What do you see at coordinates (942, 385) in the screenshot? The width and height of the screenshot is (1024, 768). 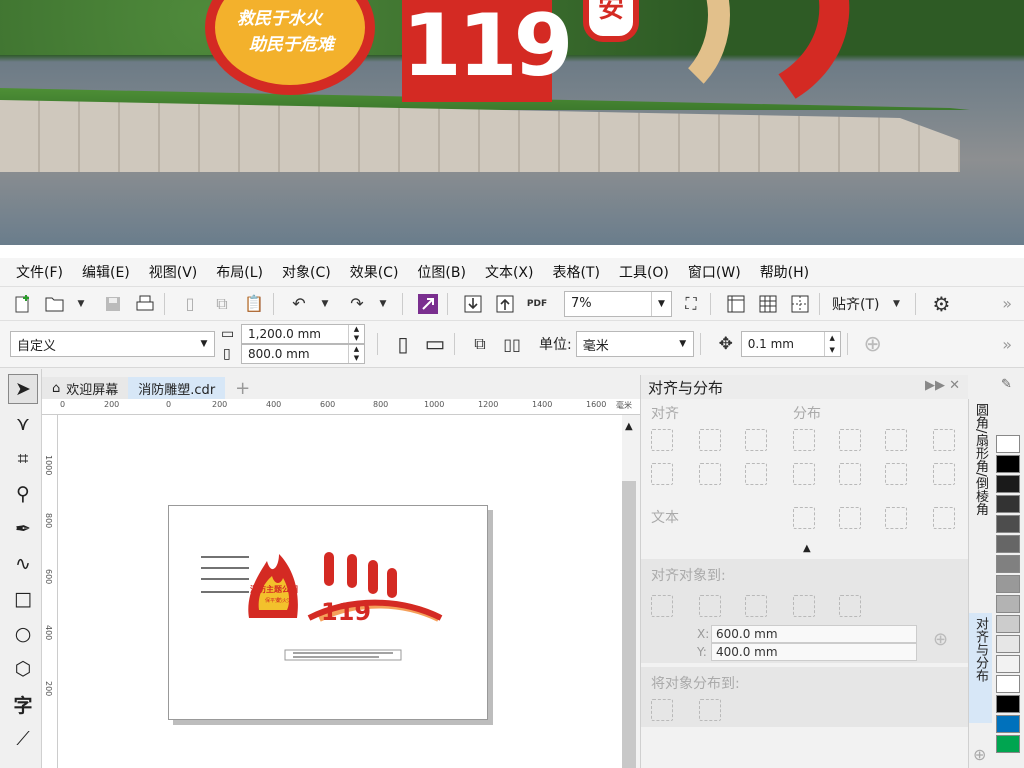 I see `docker-close-icon: ▶▶ ✕` at bounding box center [942, 385].